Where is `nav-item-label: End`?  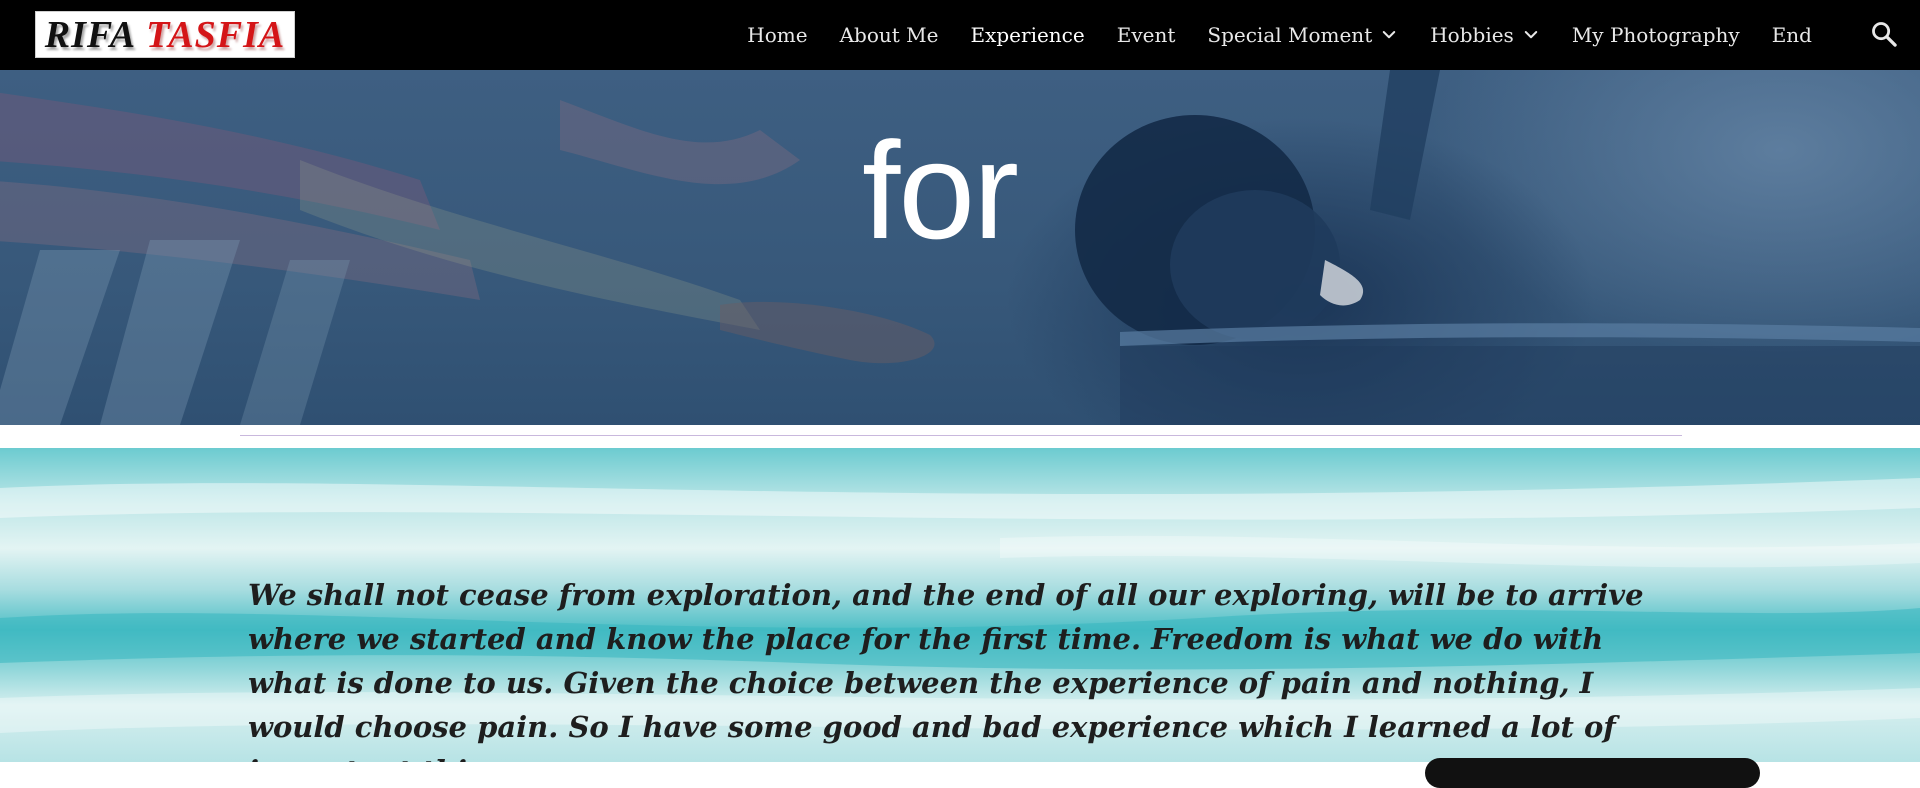
nav-item-label: End is located at coordinates (1791, 35).